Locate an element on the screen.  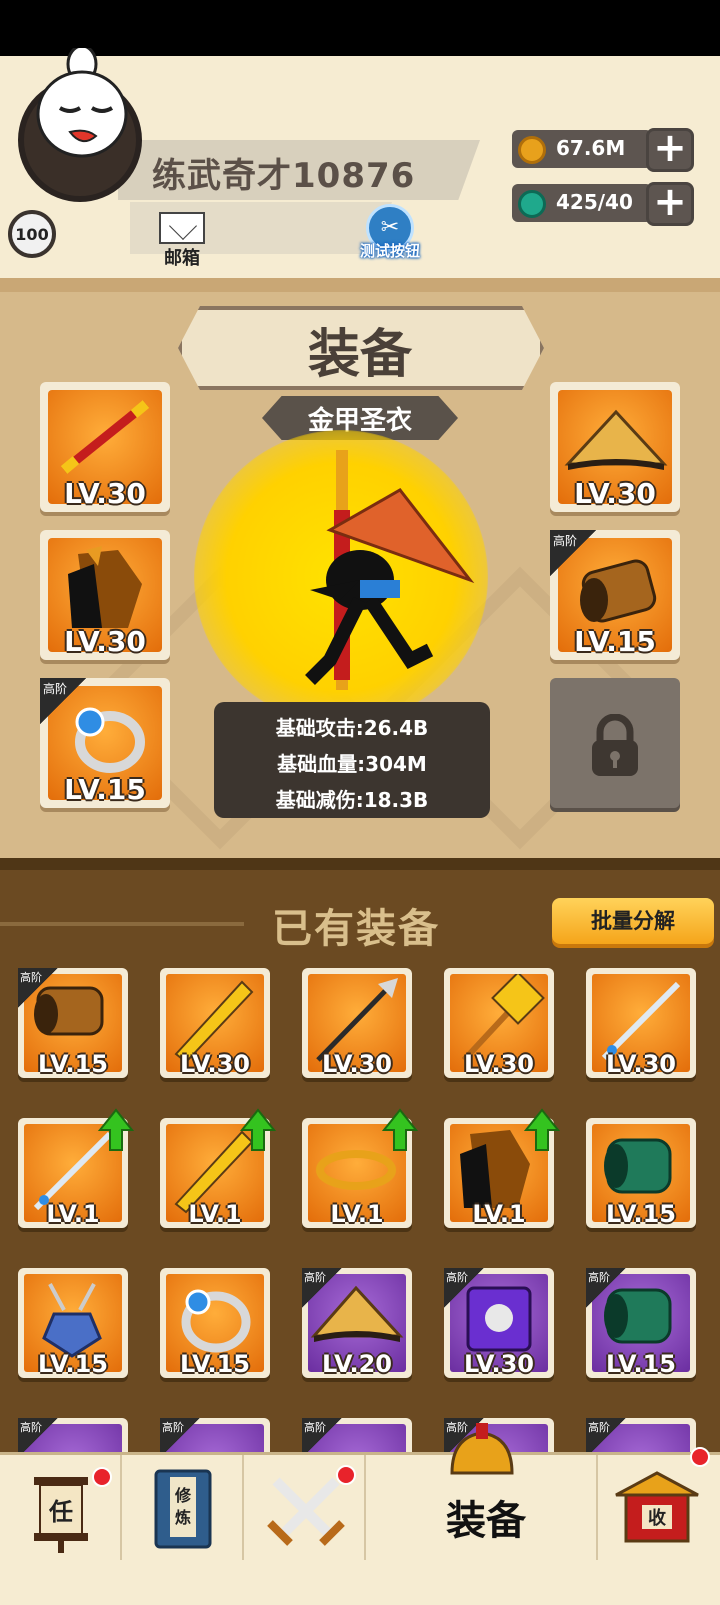
inventory-item: 高阶 LV.20 is located at coordinates (357, 1323).